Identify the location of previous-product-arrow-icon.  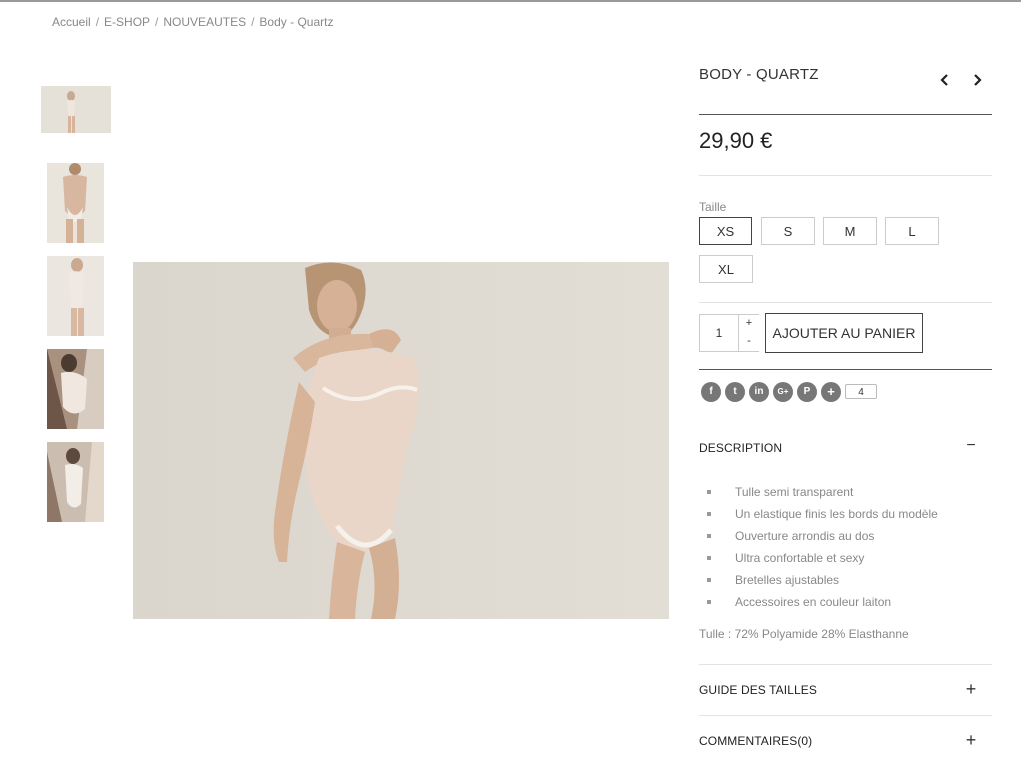
(945, 80).